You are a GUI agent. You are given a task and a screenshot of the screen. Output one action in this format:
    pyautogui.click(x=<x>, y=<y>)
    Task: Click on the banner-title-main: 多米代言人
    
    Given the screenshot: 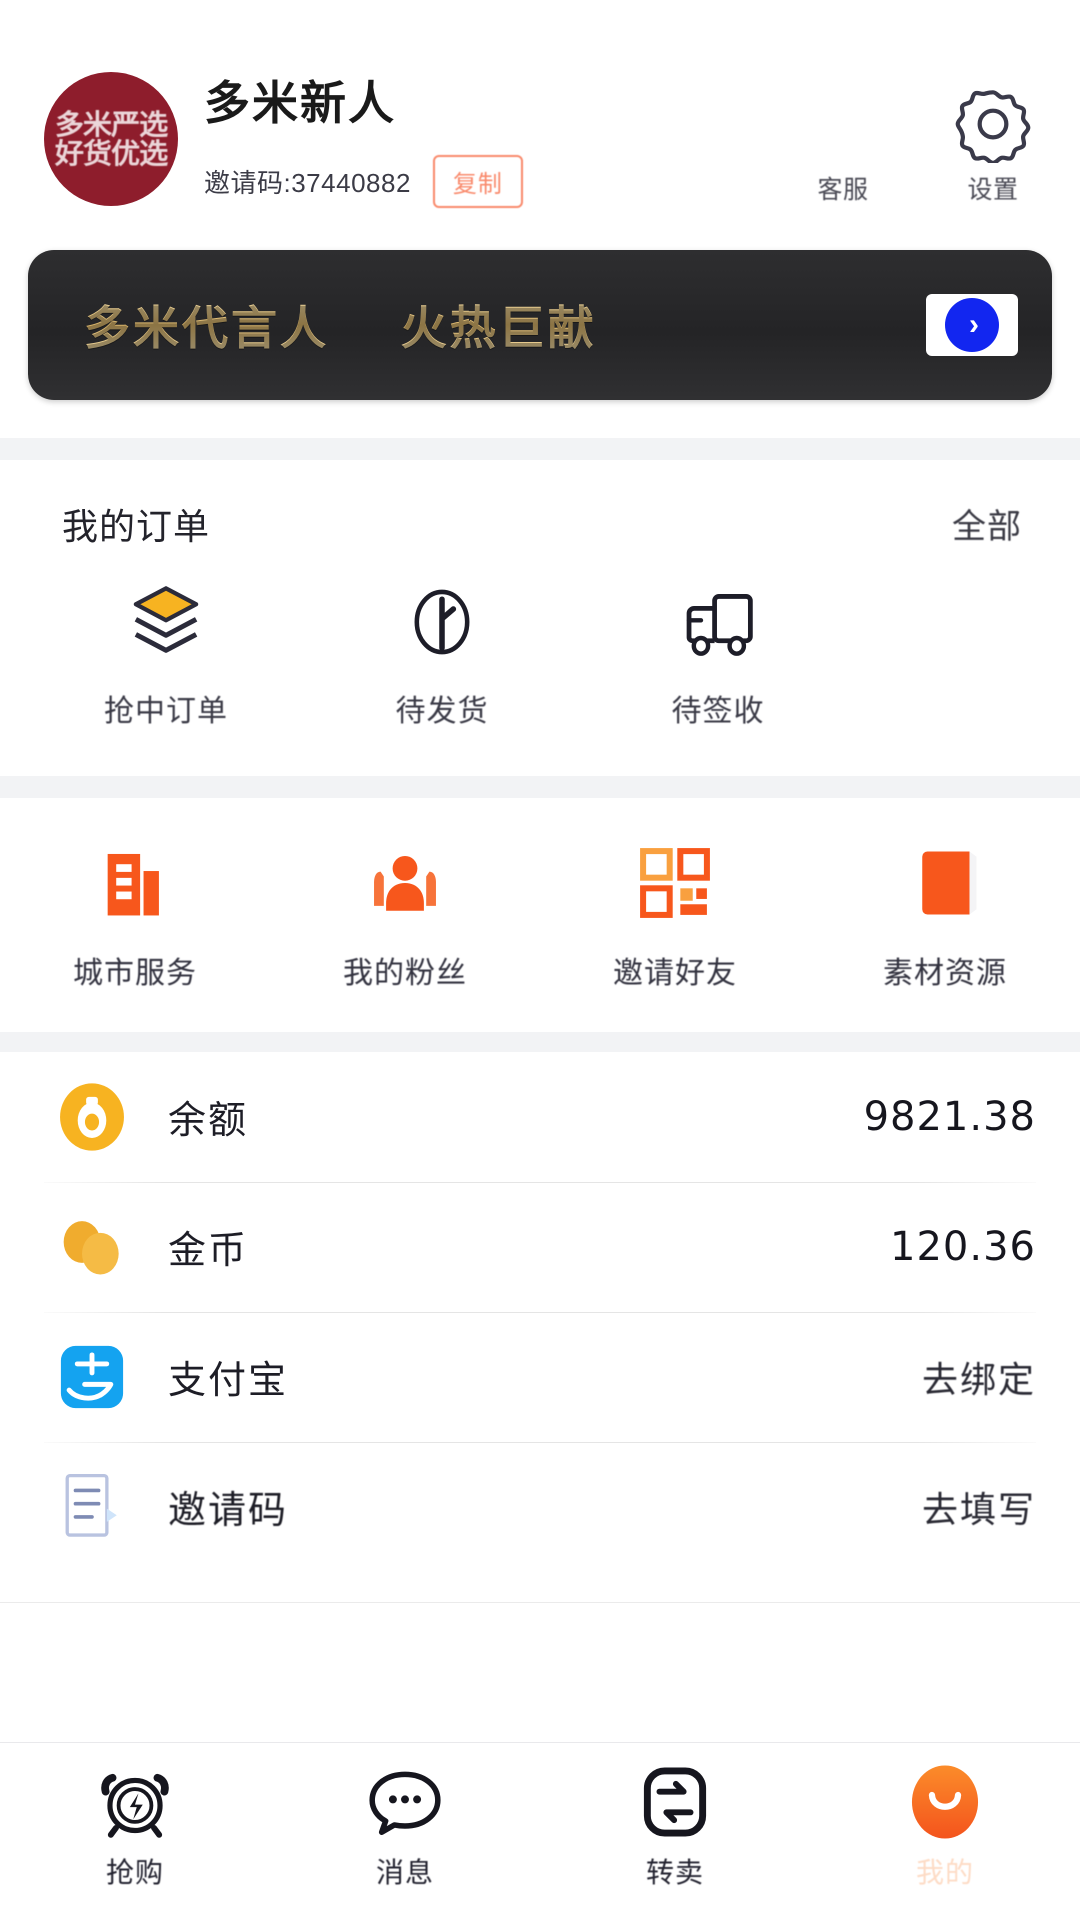 What is the action you would take?
    pyautogui.click(x=206, y=327)
    